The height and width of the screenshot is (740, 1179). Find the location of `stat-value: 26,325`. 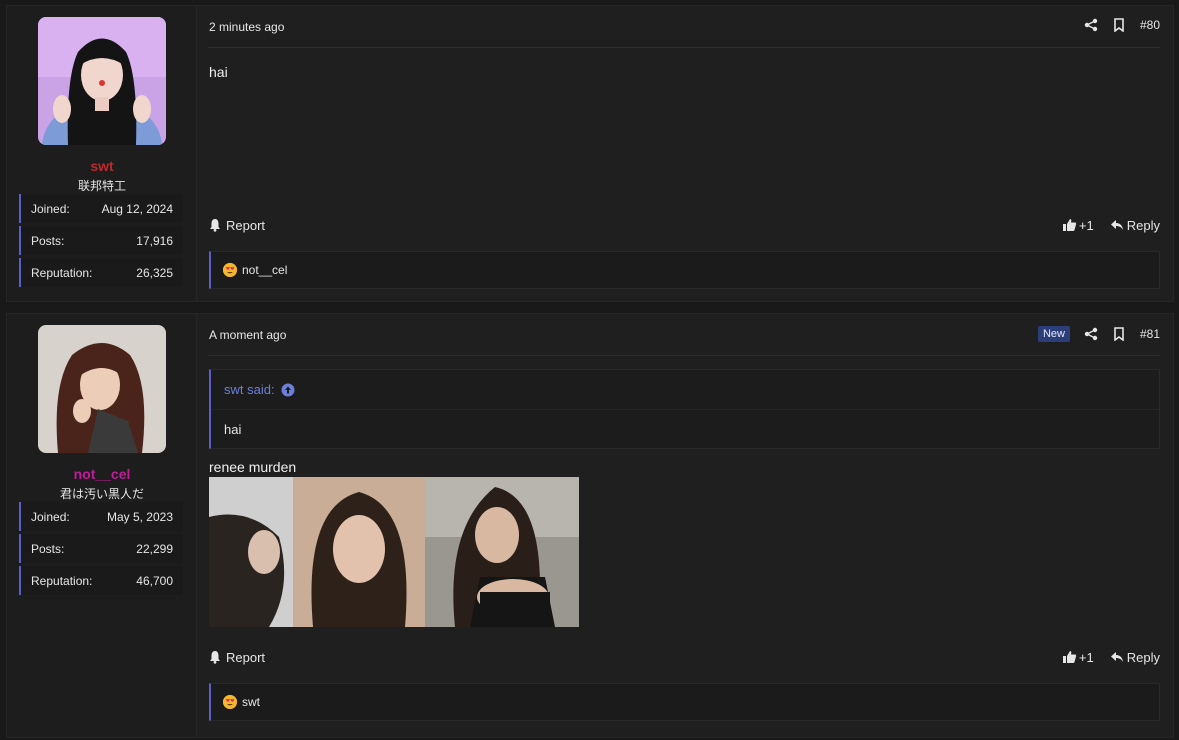

stat-value: 26,325 is located at coordinates (154, 272).